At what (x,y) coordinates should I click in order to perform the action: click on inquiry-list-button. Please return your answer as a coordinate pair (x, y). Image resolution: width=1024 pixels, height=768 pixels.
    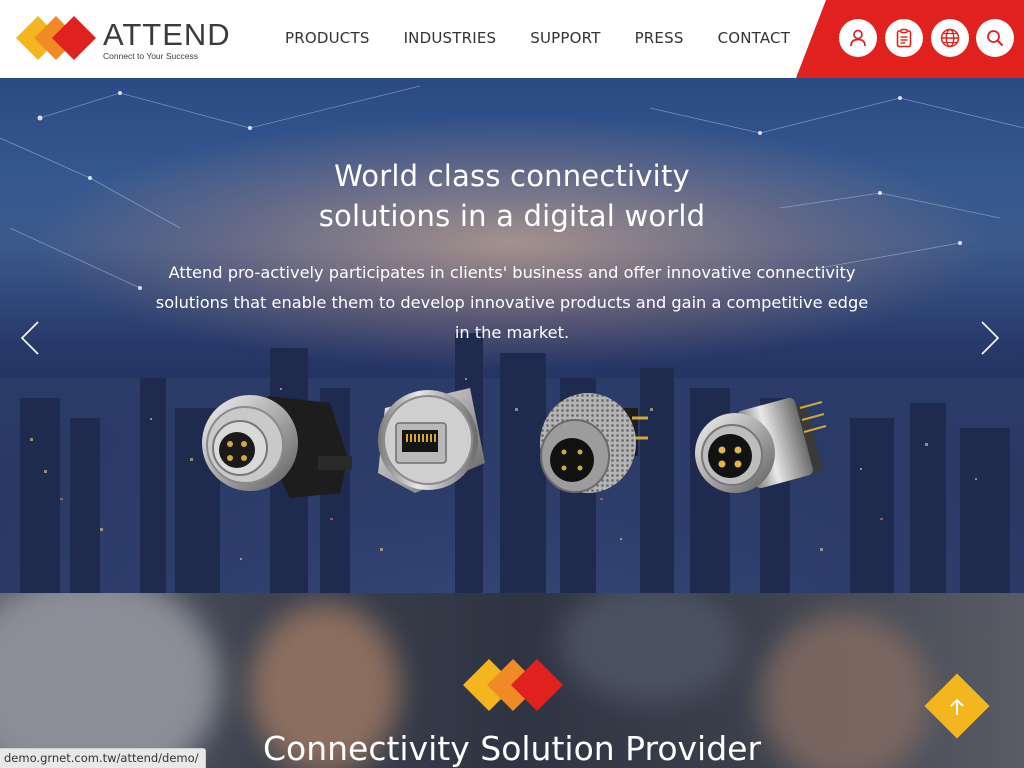
    Looking at the image, I should click on (904, 38).